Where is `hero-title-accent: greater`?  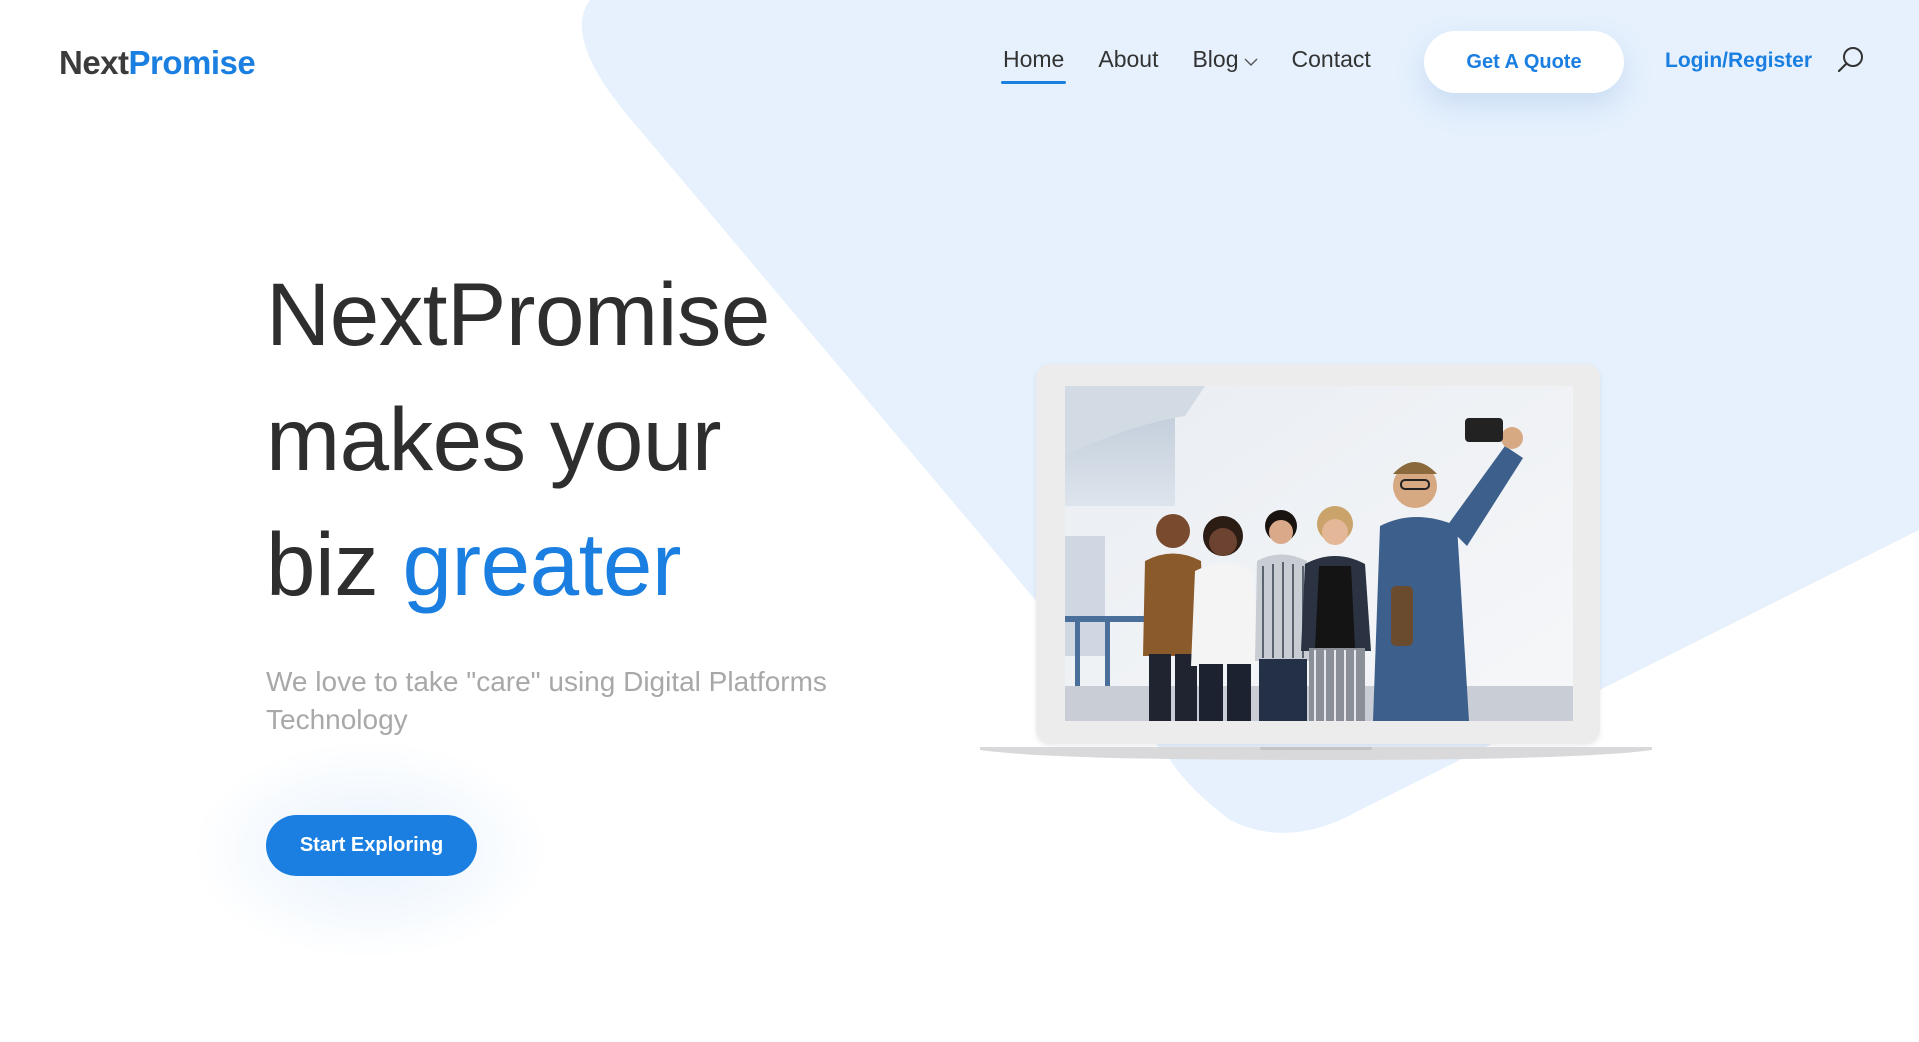 hero-title-accent: greater is located at coordinates (542, 564).